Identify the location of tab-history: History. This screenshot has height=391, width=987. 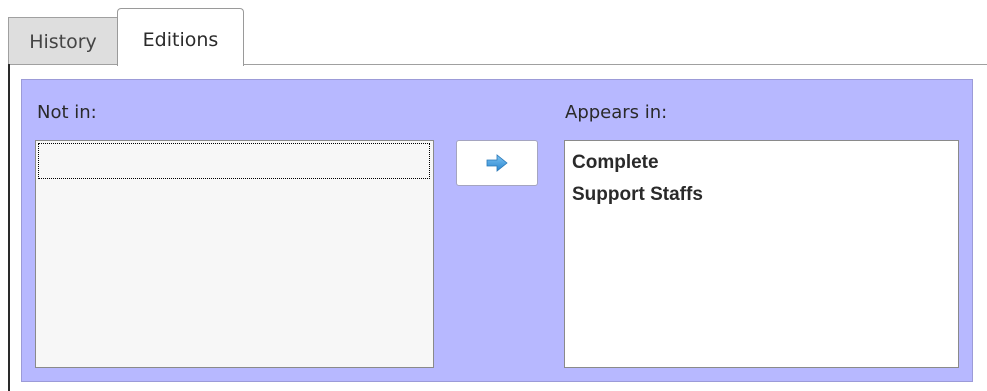
(63, 41).